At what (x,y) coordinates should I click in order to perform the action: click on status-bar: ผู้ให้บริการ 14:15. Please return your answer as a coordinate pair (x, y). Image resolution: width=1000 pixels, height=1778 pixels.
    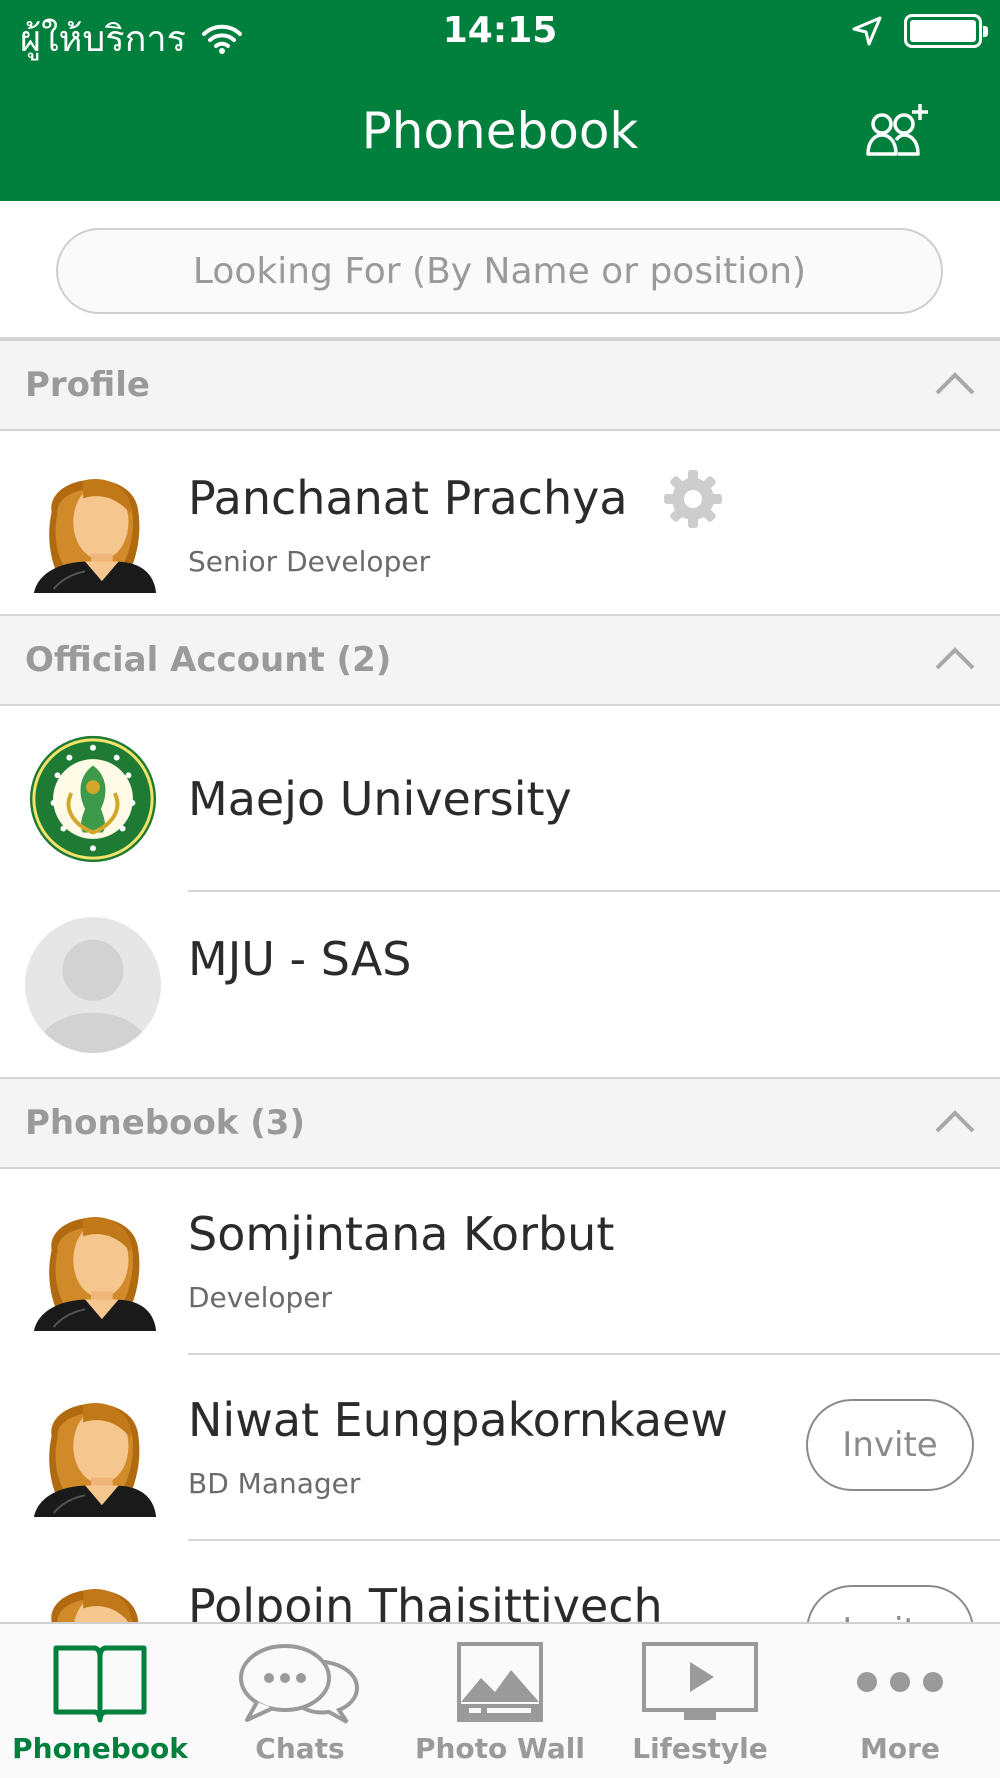
    Looking at the image, I should click on (500, 32).